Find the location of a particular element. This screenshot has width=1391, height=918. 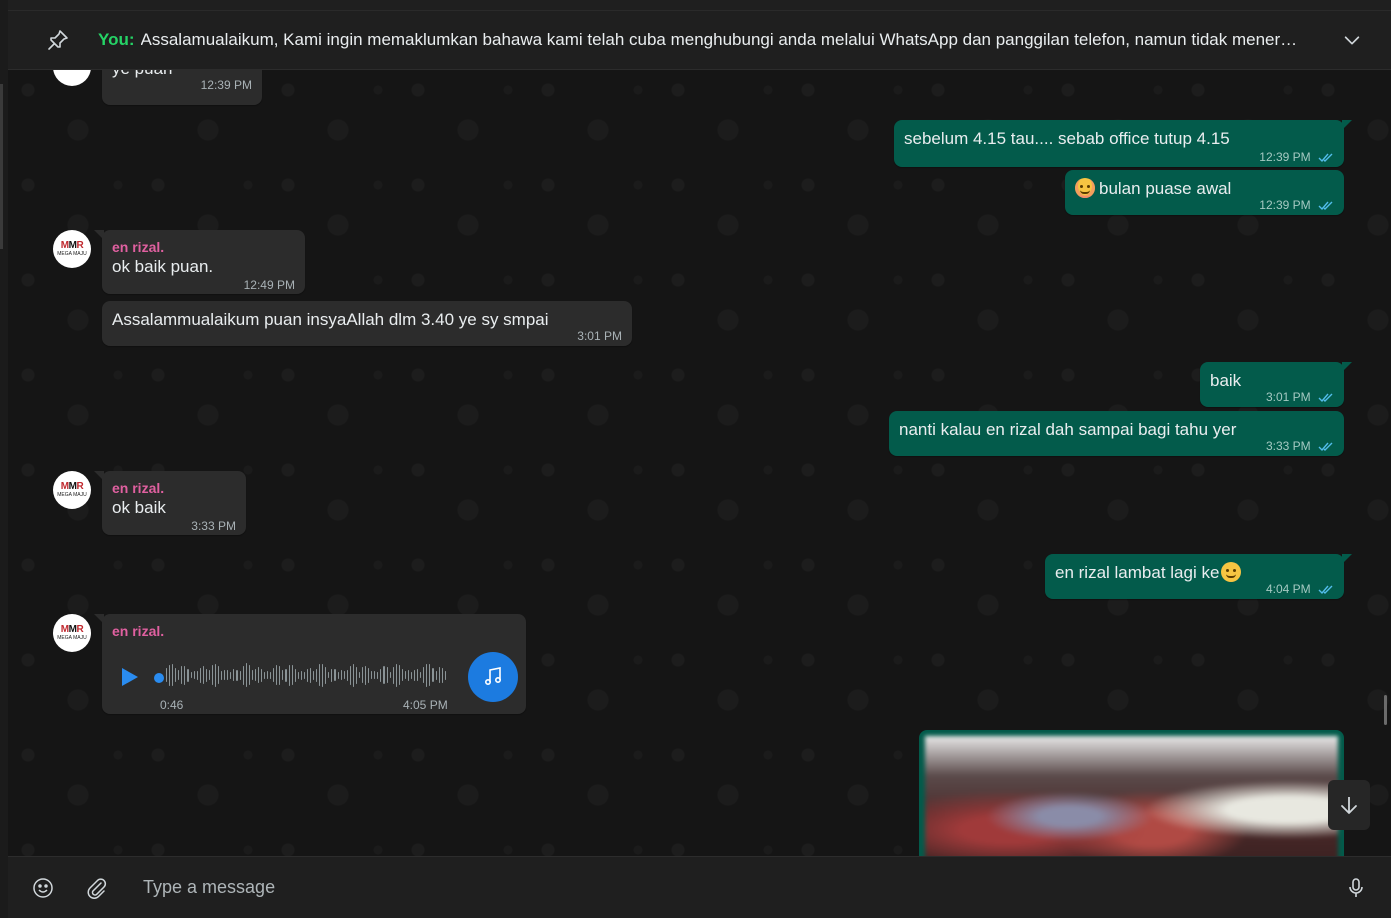

smiling-blush-emoji-icon is located at coordinates (1085, 188).